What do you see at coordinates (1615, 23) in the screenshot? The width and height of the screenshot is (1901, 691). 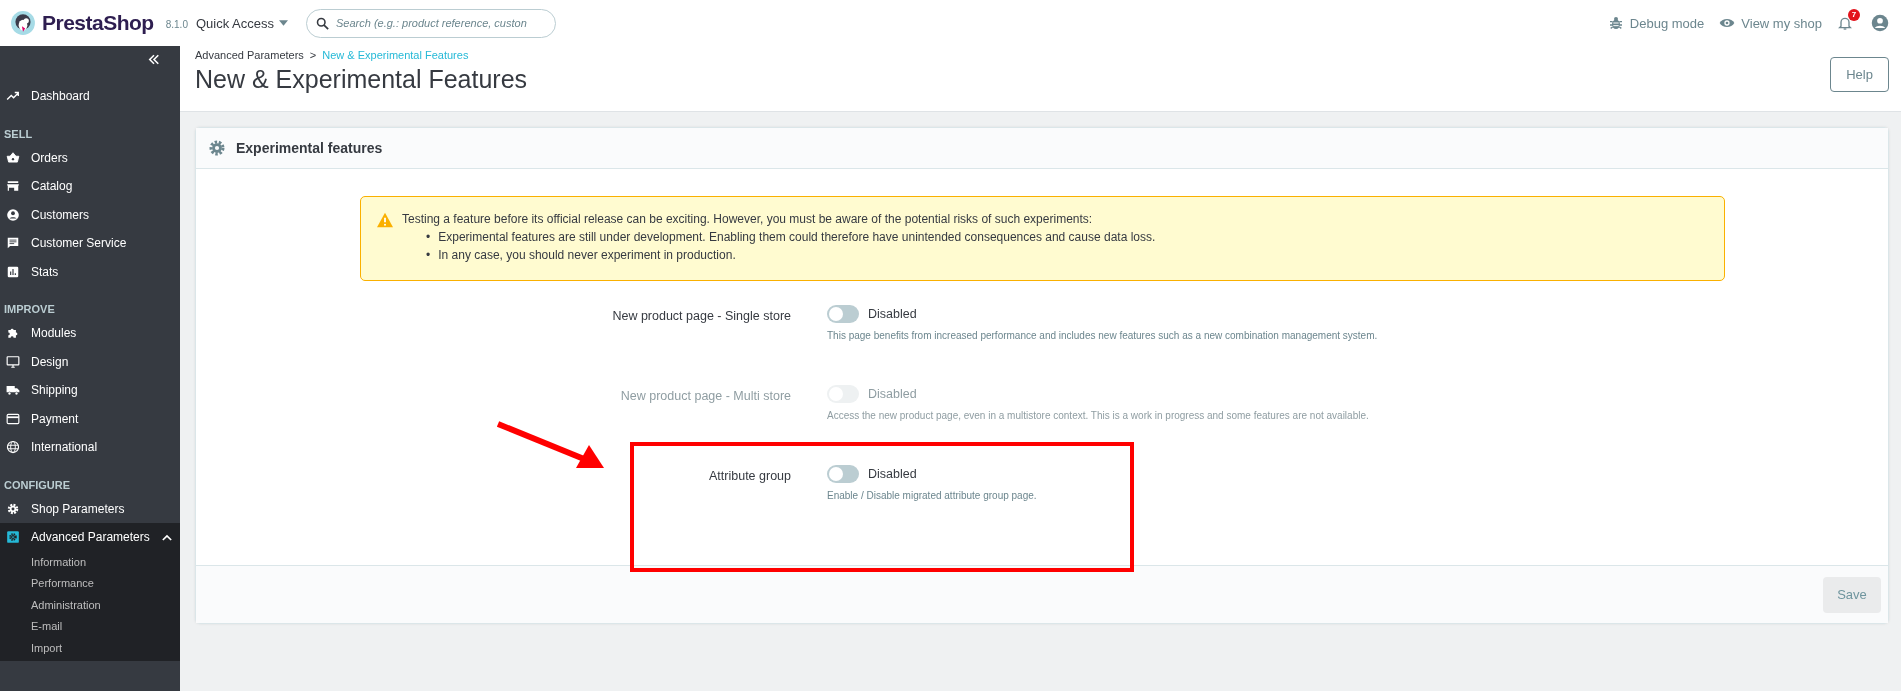 I see `bug-icon` at bounding box center [1615, 23].